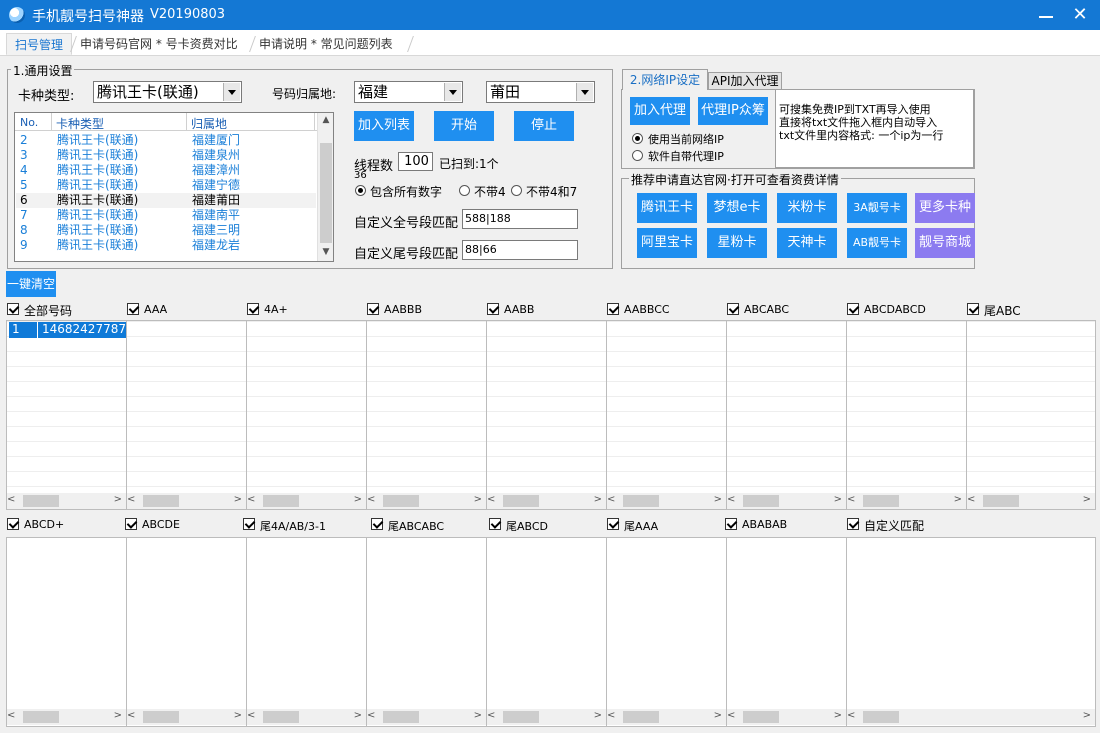 This screenshot has height=733, width=1100. Describe the element at coordinates (39, 44) in the screenshot. I see `tab-scan-management: 扫号管理` at that location.